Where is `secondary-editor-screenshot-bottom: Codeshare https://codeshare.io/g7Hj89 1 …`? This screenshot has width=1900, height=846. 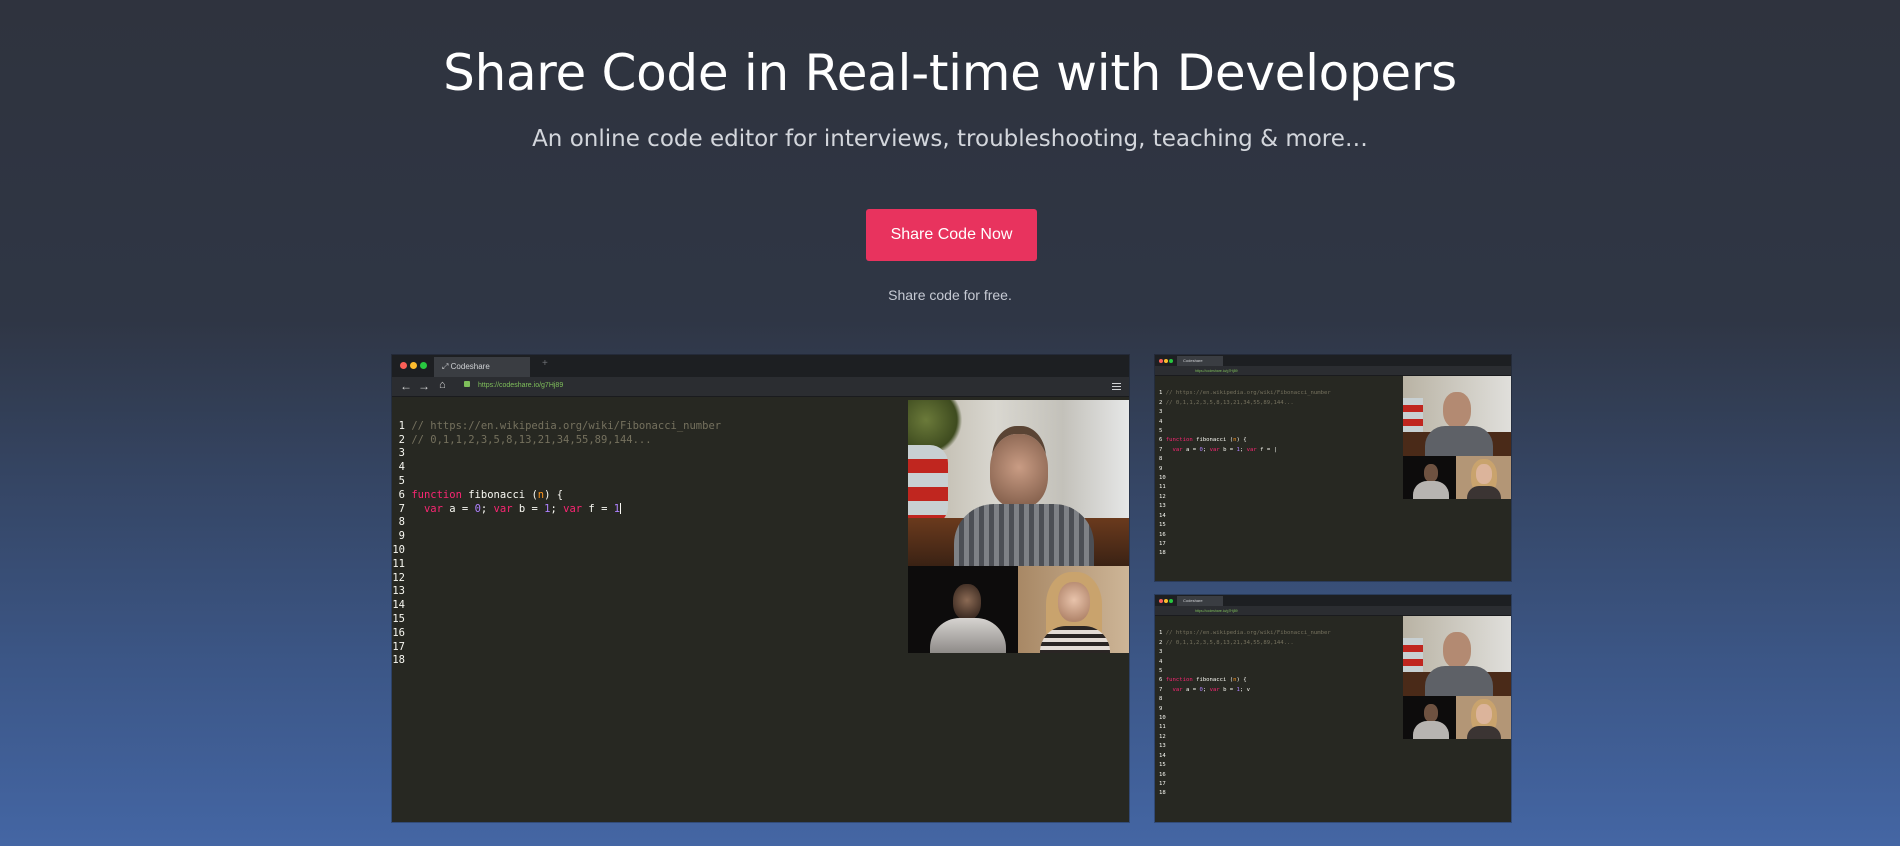
secondary-editor-screenshot-bottom: Codeshare https://codeshare.io/g7Hj89 1 … is located at coordinates (1333, 708).